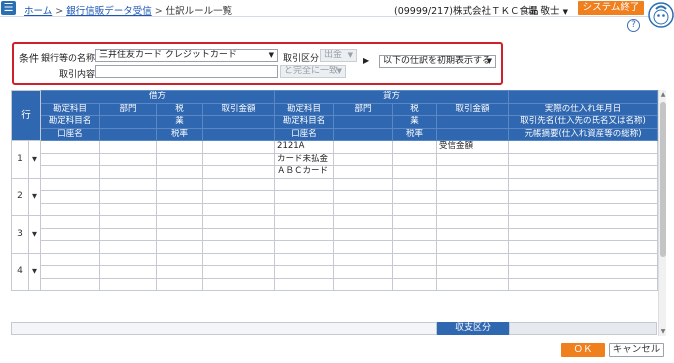 The image size is (674, 363). Describe the element at coordinates (304, 147) in the screenshot. I see `credit-code-cell: 2121A` at that location.